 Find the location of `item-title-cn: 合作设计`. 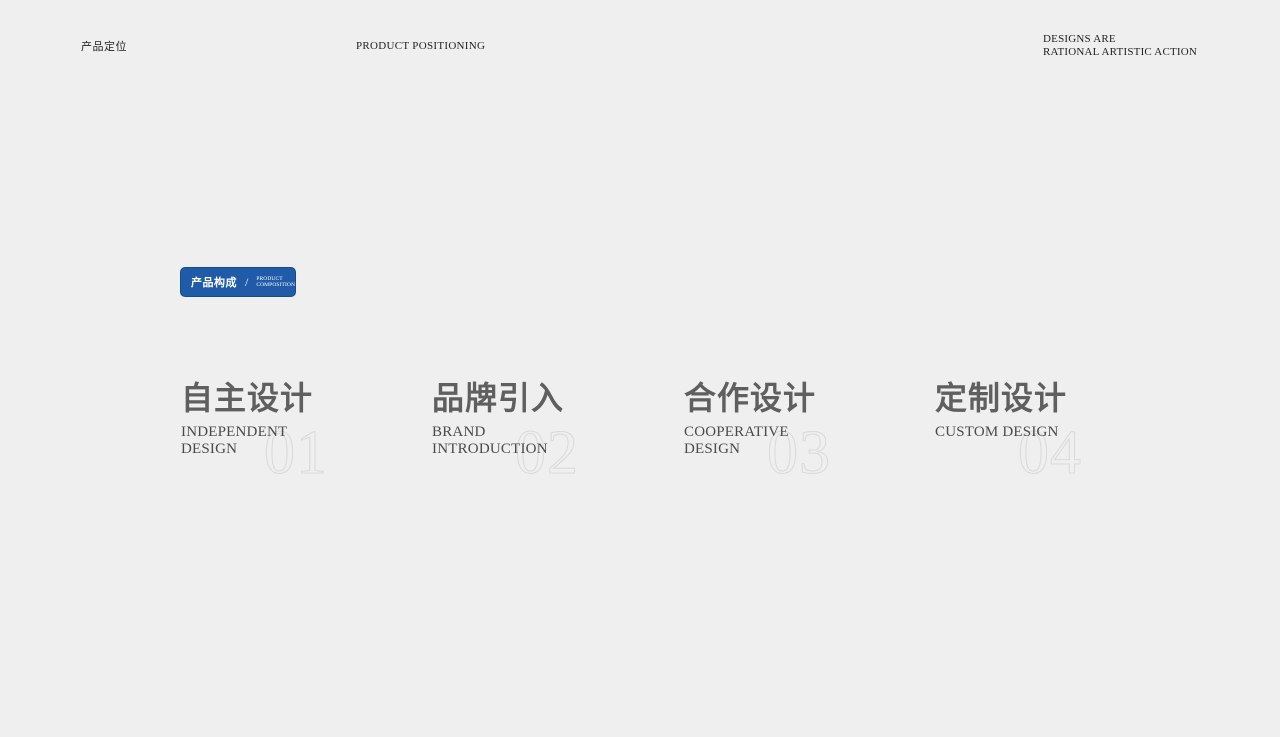

item-title-cn: 合作设计 is located at coordinates (750, 398).